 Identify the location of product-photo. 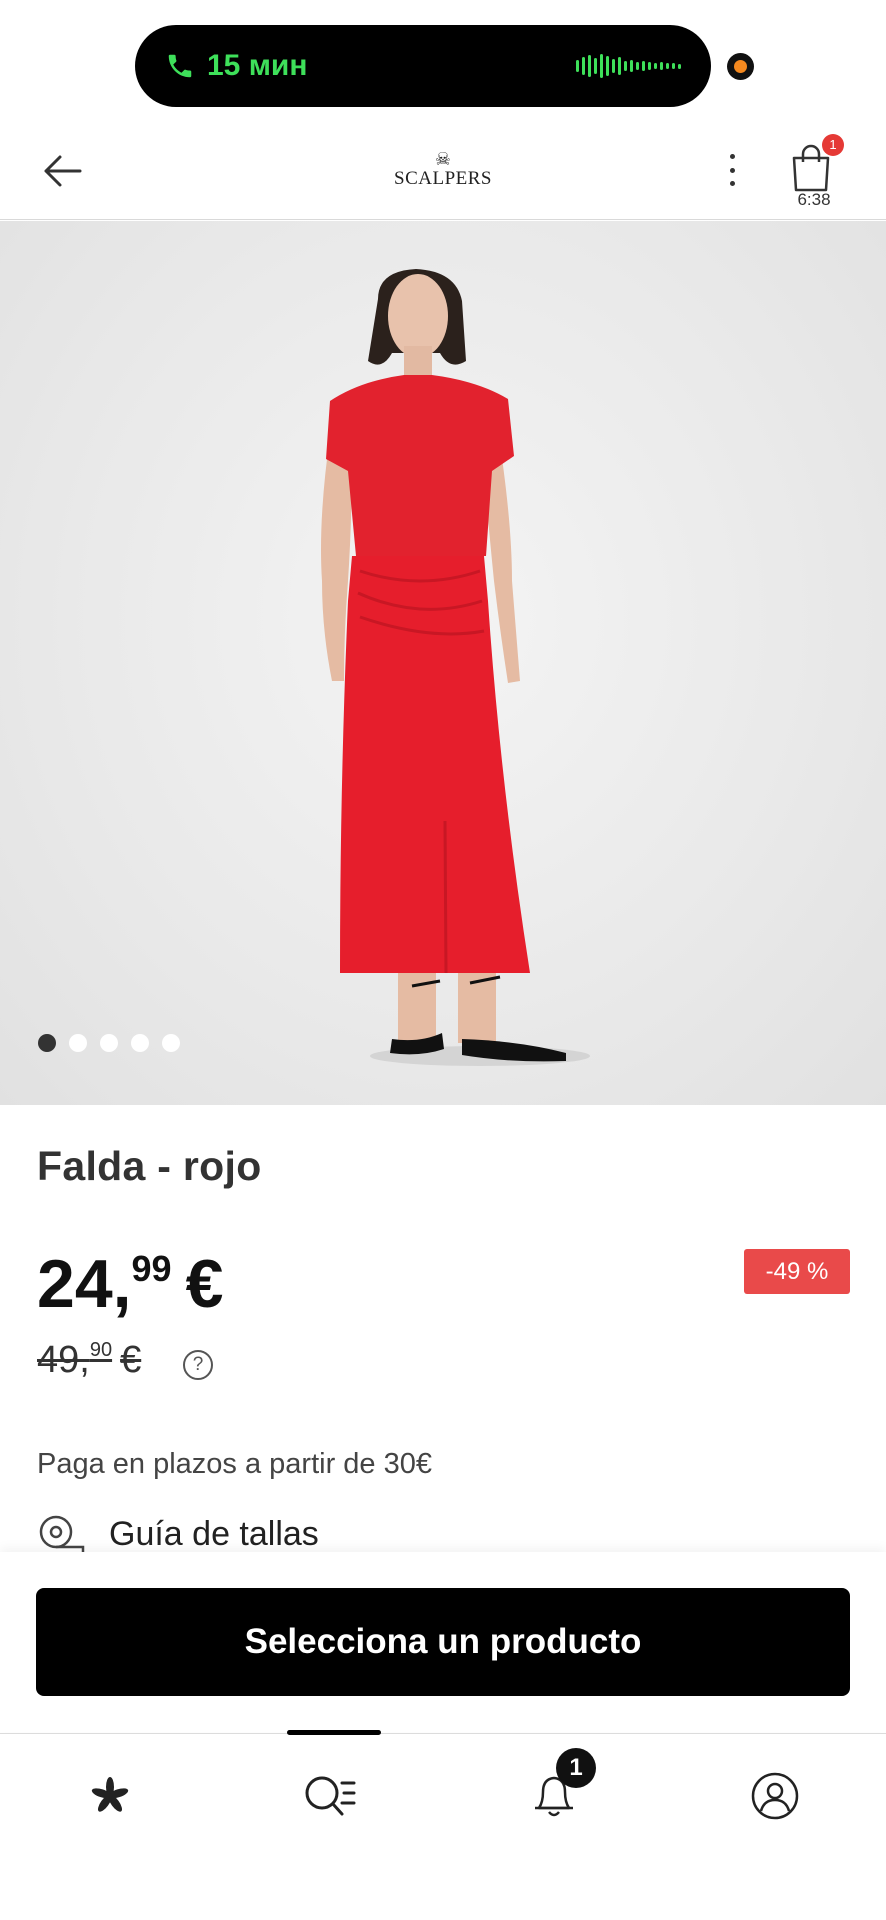
(455, 667).